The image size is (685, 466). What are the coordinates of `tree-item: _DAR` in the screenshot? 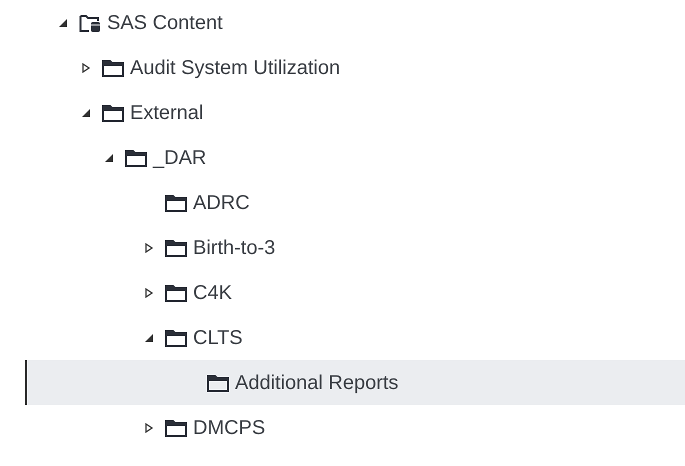 It's located at (355, 157).